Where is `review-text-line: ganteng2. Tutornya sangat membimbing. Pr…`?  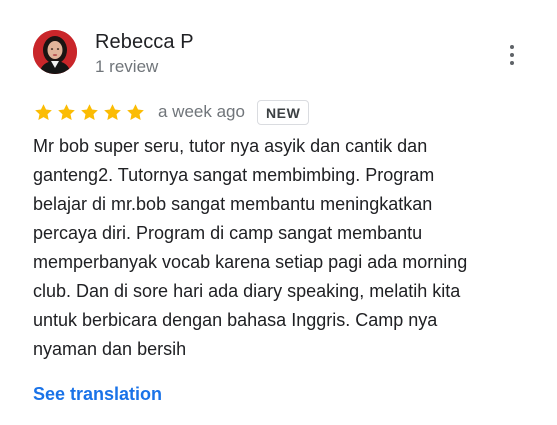 review-text-line: ganteng2. Tutornya sangat membimbing. Pr… is located at coordinates (234, 175).